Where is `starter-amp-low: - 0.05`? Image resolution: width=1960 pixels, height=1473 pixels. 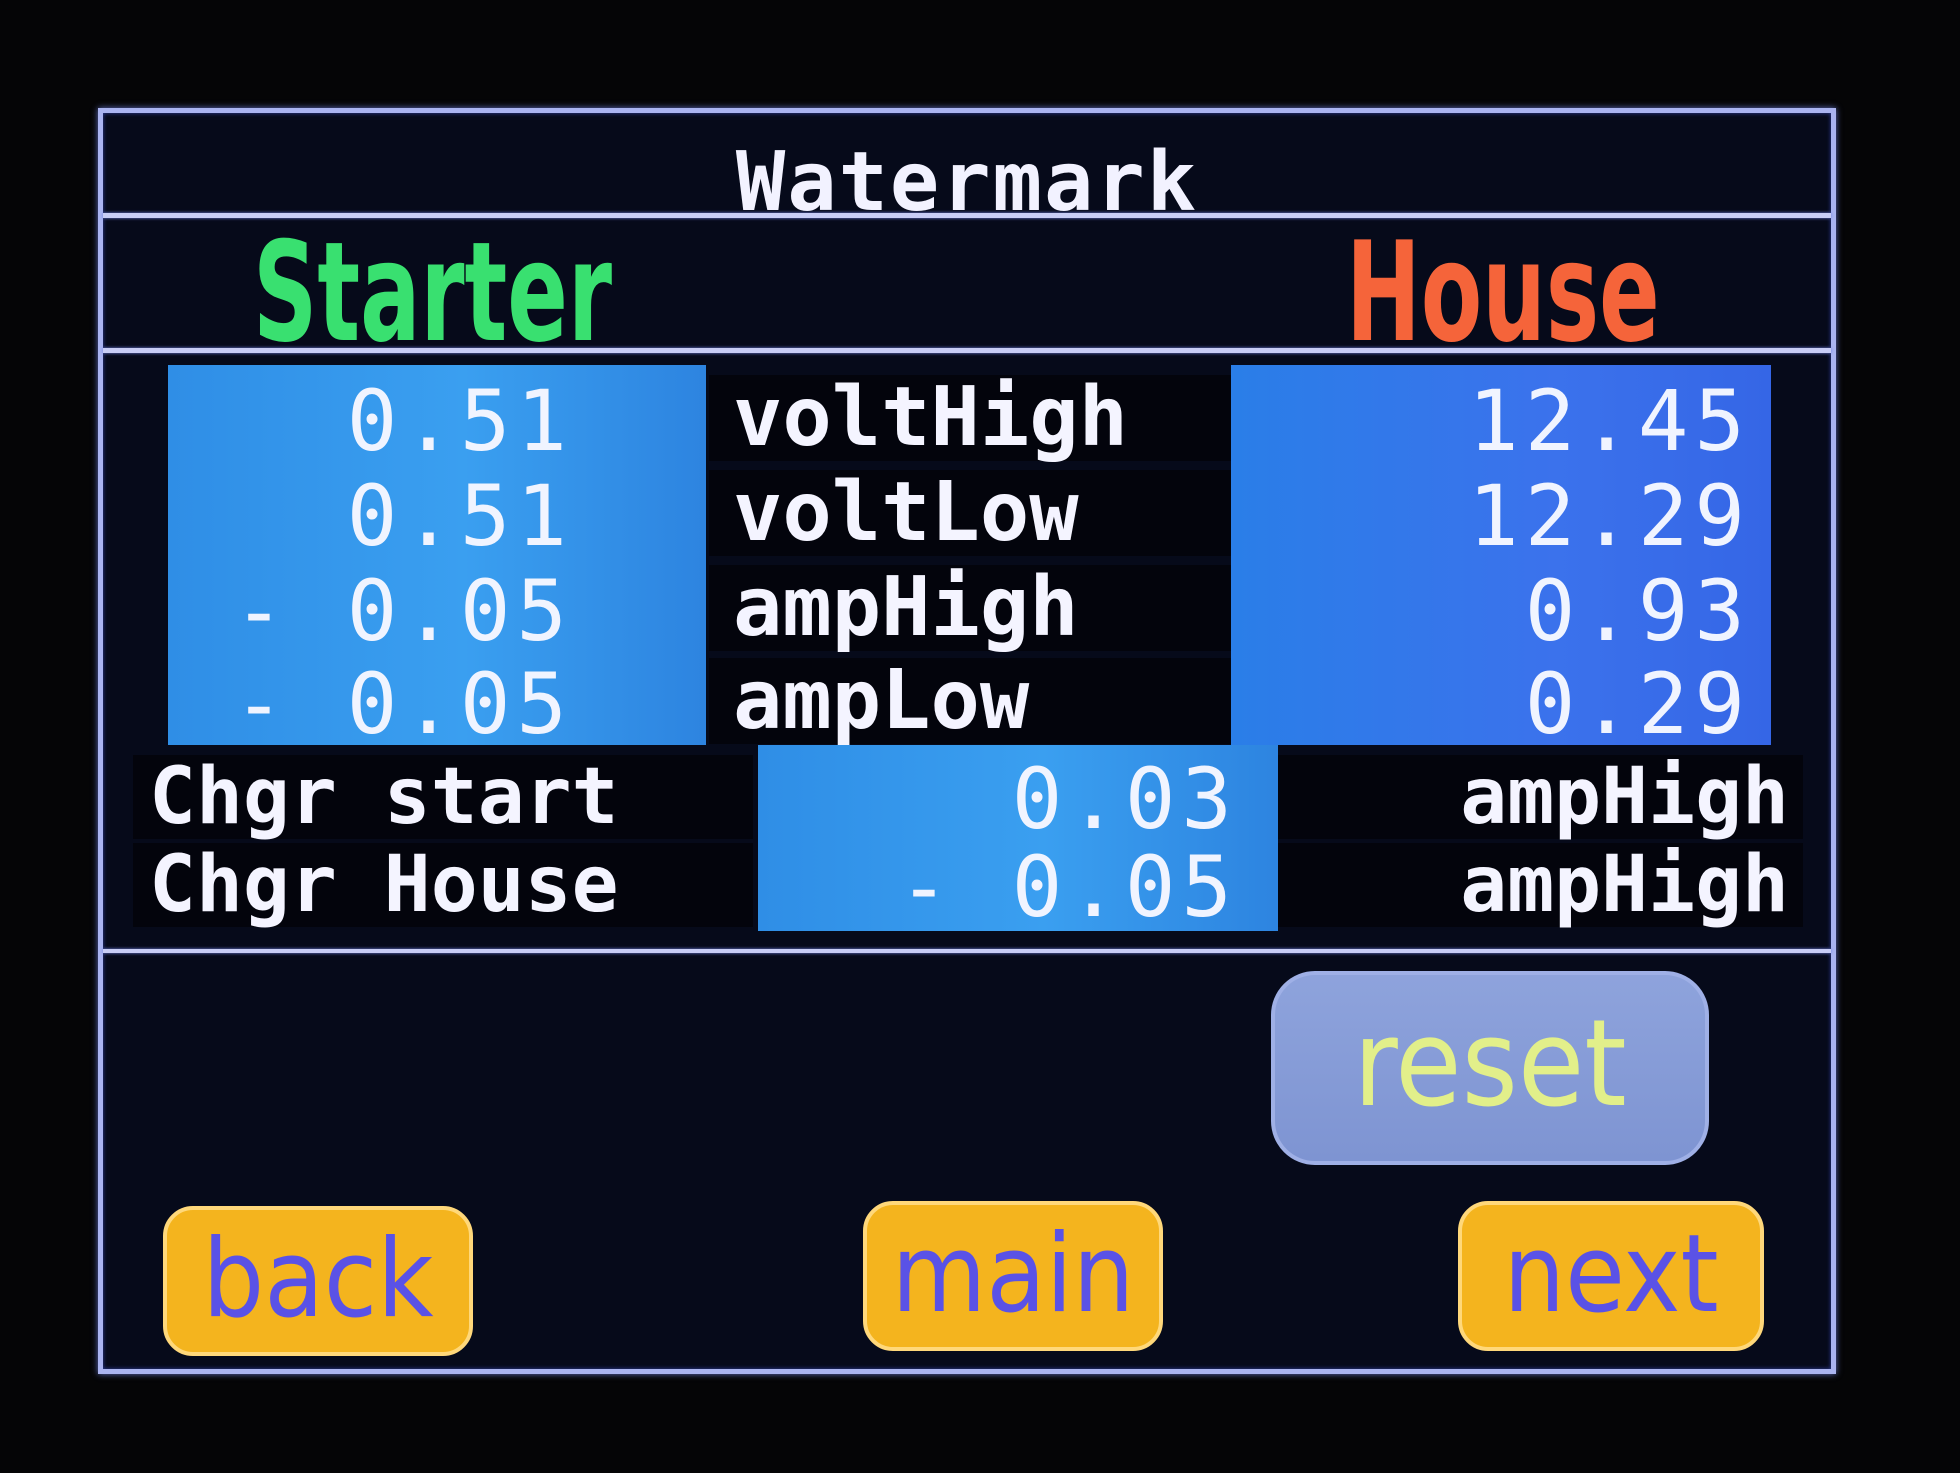
starter-amp-low: - 0.05 is located at coordinates (403, 704).